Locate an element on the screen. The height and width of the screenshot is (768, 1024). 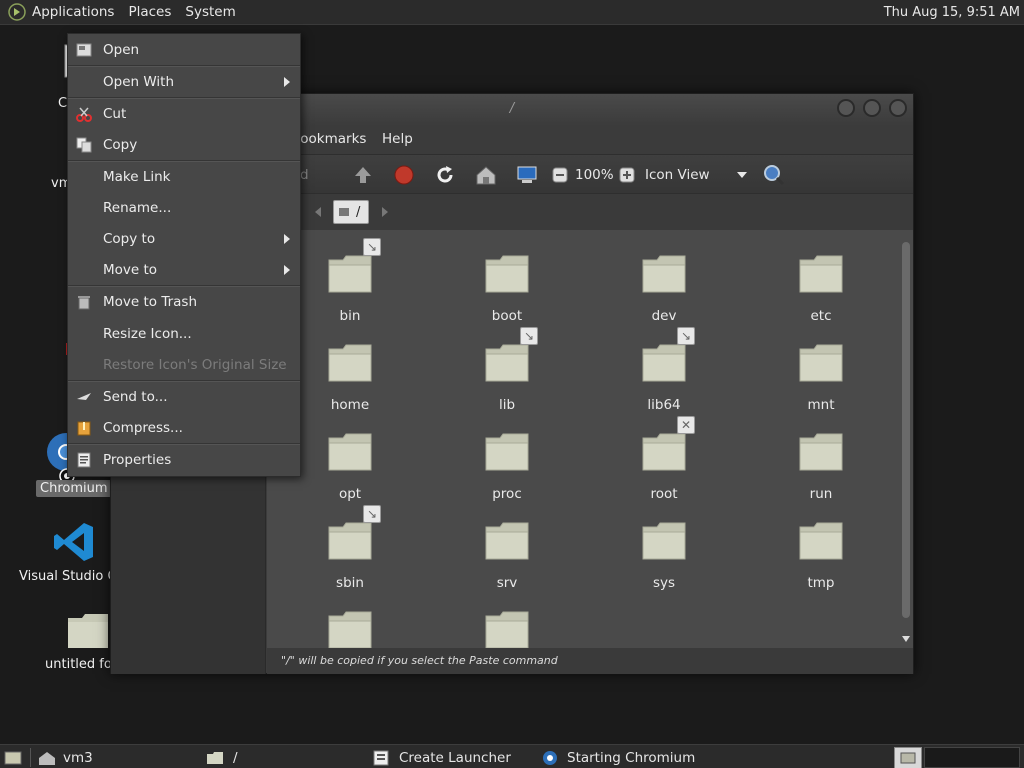
context-menu-item-properties: Properties is located at coordinates (184, 460).